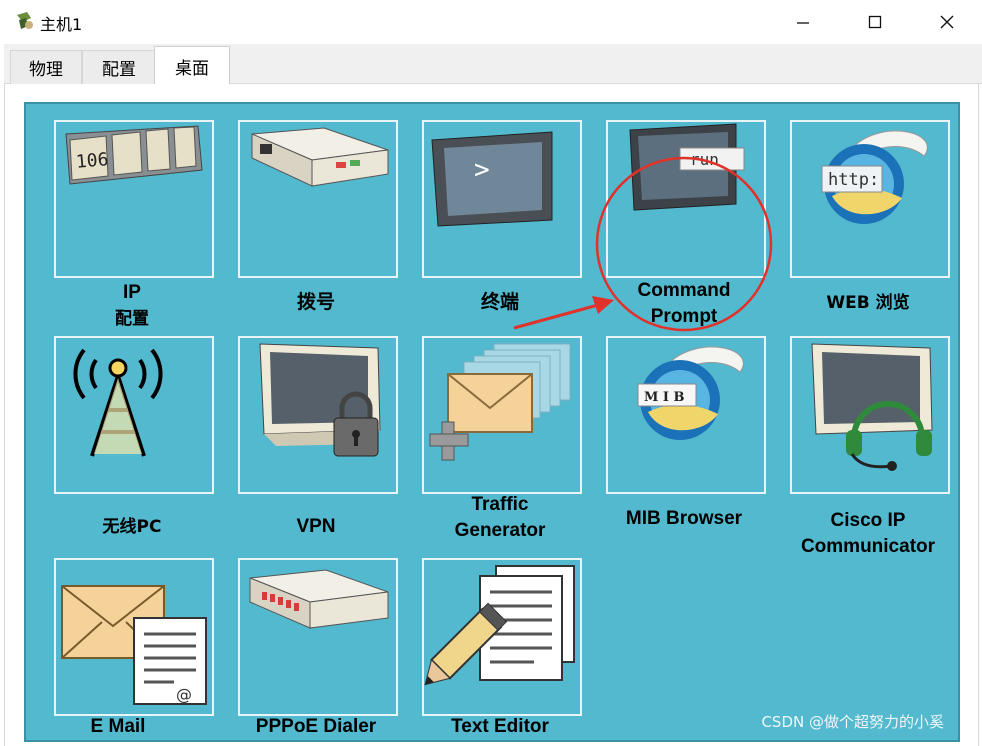 This screenshot has width=982, height=746. Describe the element at coordinates (119, 67) in the screenshot. I see `tab-config: 配置` at that location.